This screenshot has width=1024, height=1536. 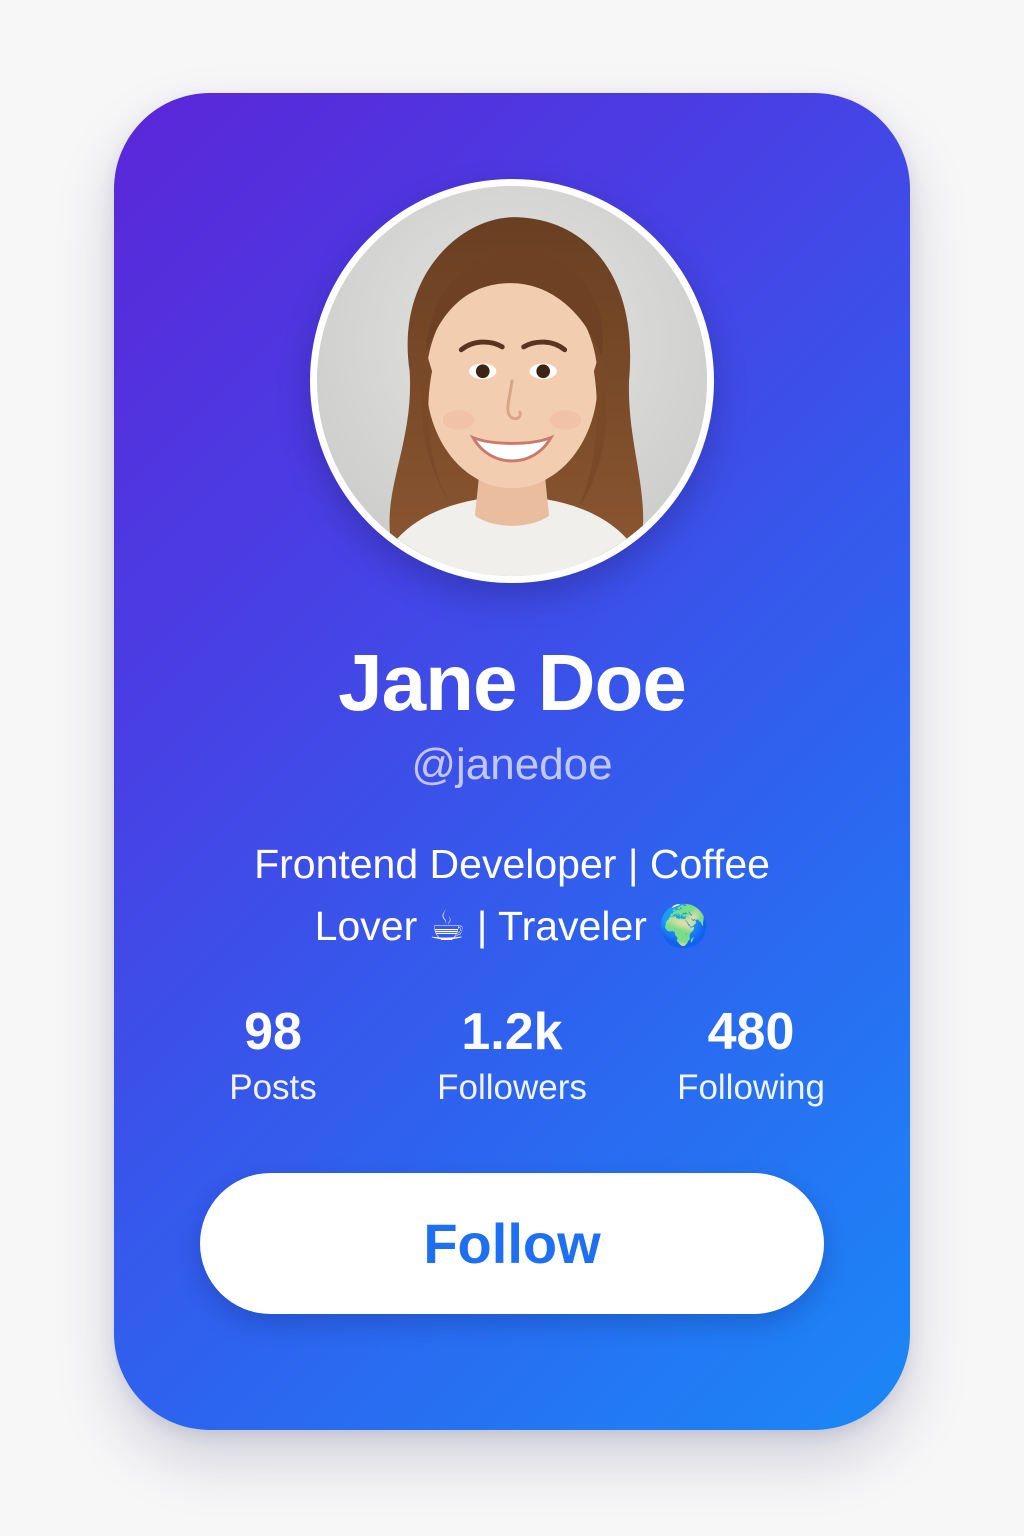 I want to click on profile-name: Jane Doe, so click(x=512, y=682).